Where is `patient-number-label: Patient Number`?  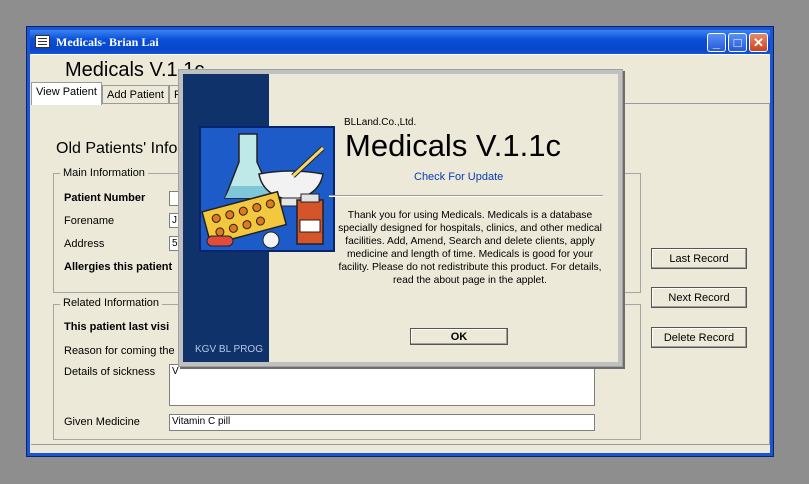
patient-number-label: Patient Number is located at coordinates (105, 198).